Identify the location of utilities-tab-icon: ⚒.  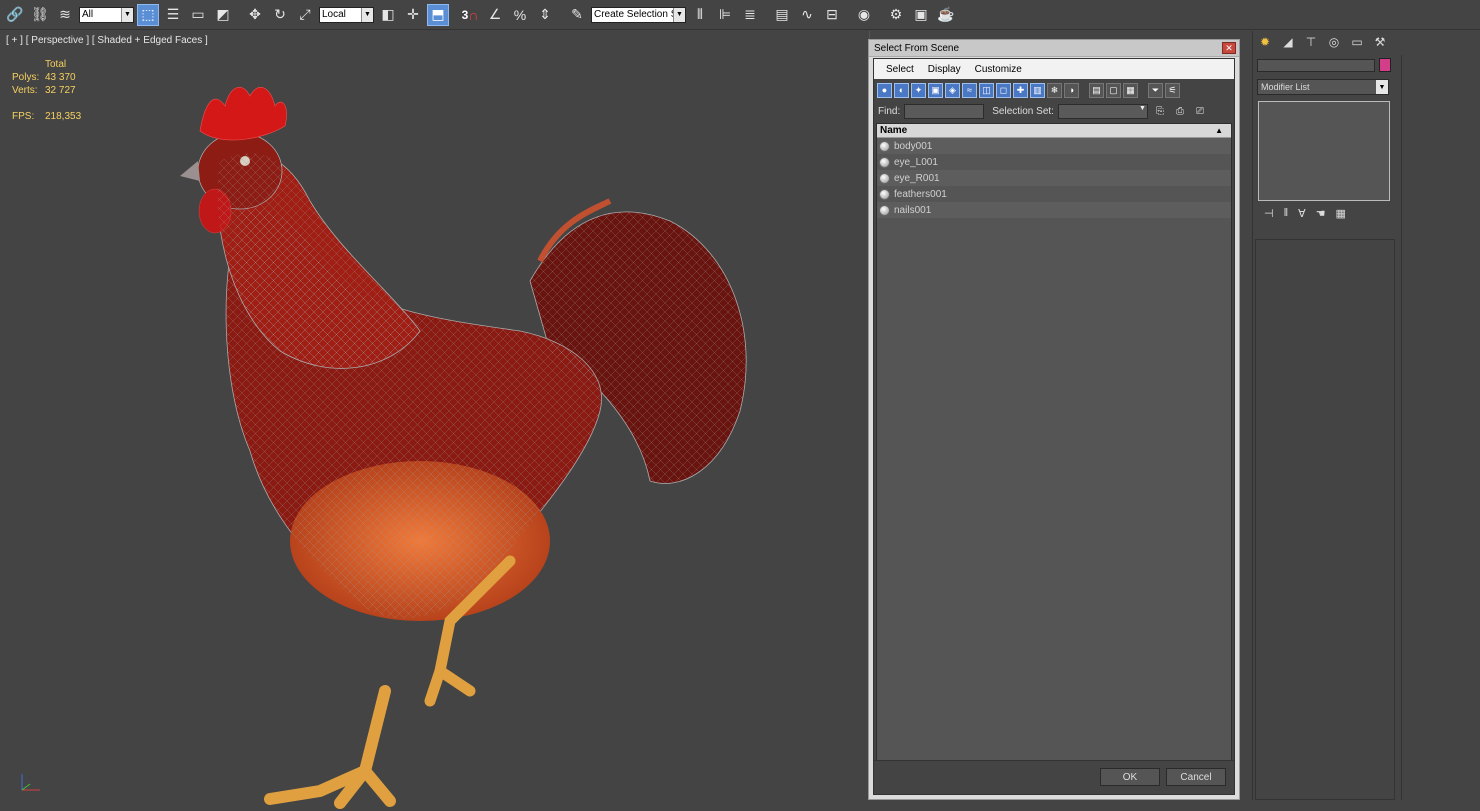
(1380, 42).